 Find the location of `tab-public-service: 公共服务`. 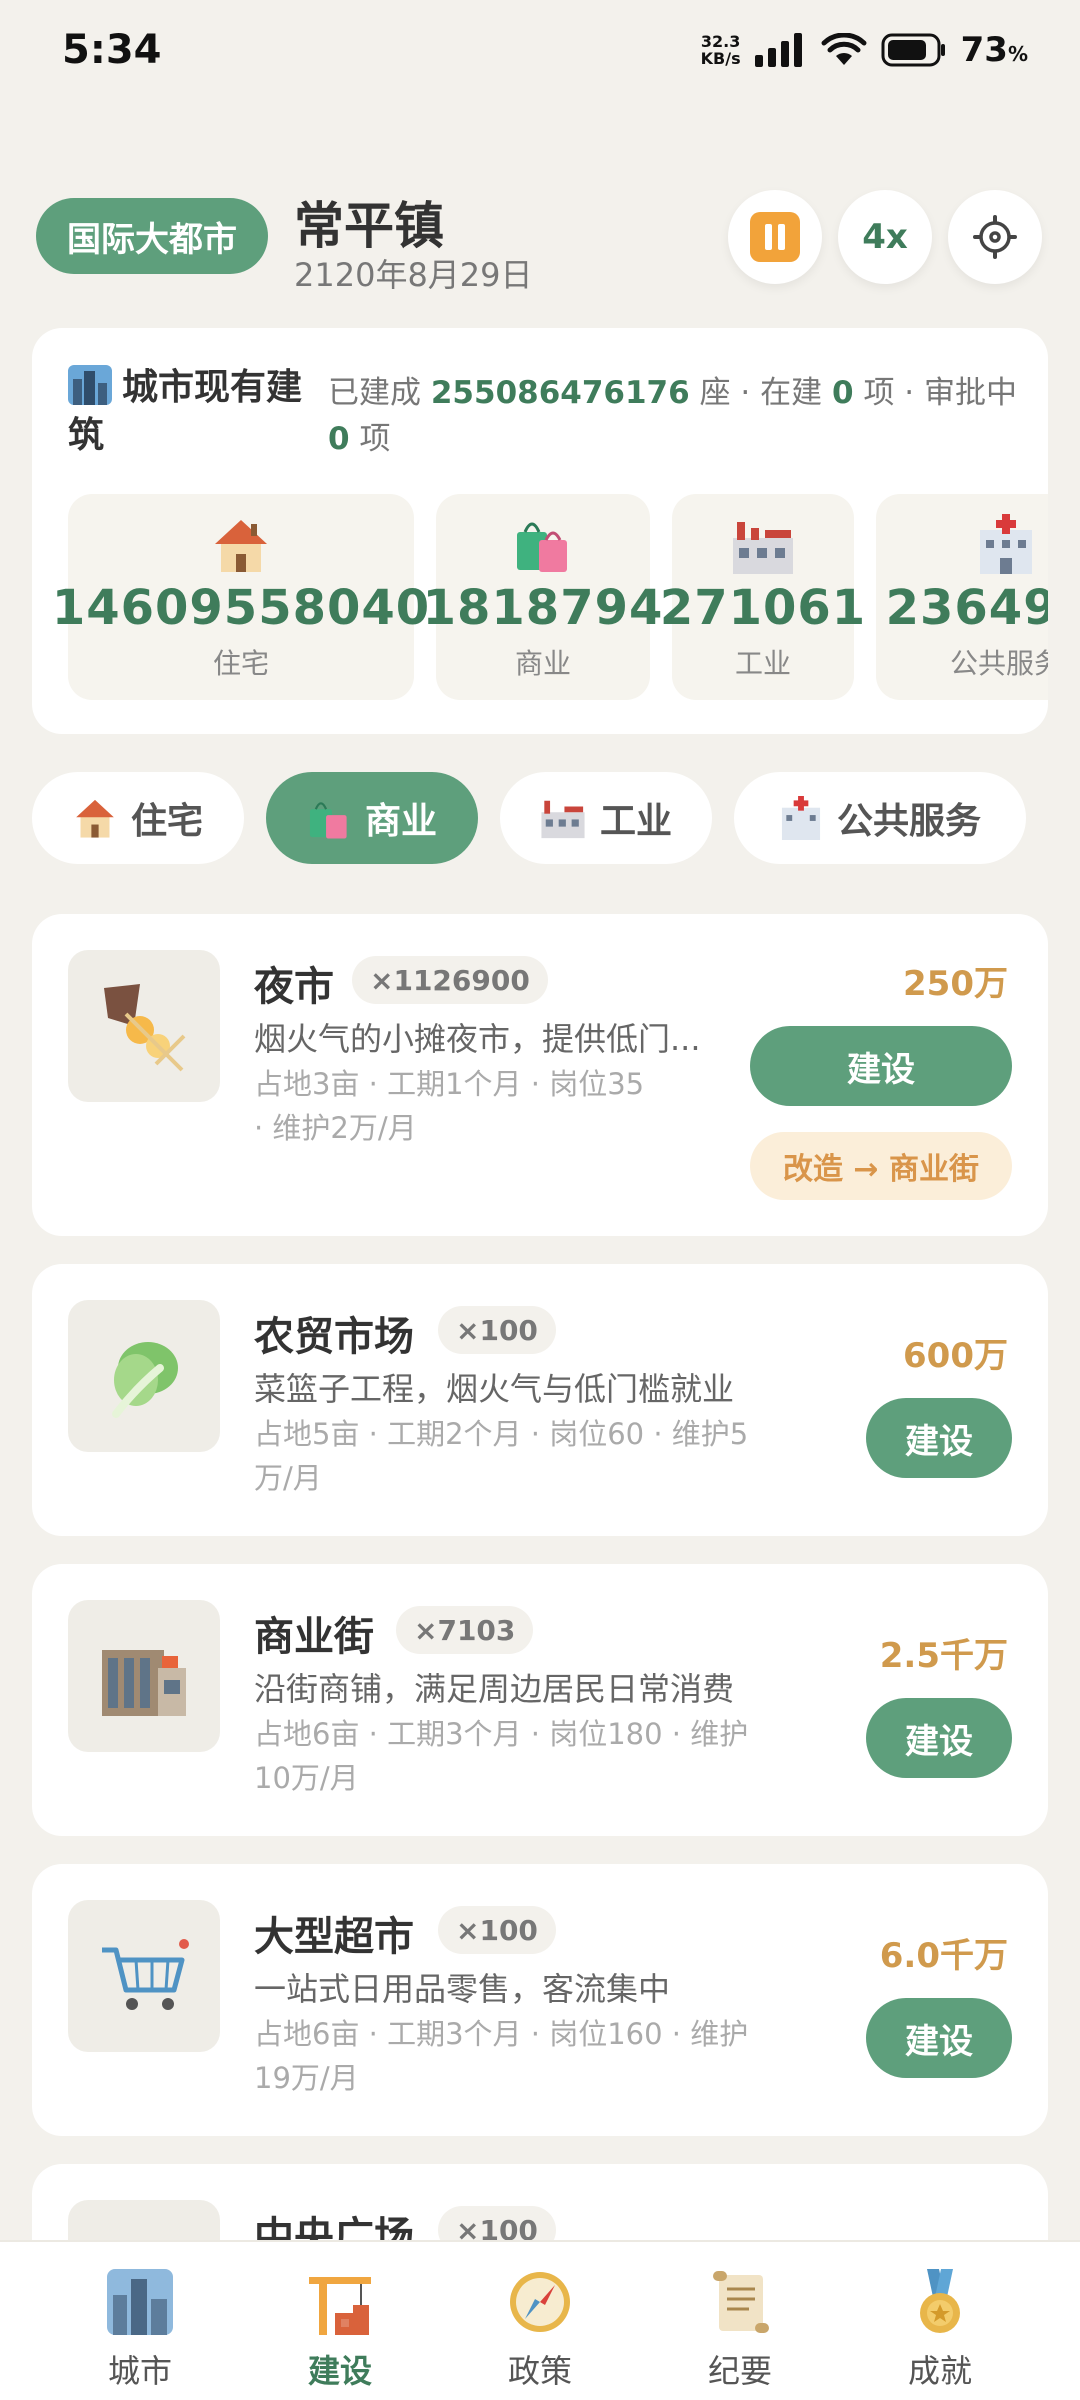

tab-public-service: 公共服务 is located at coordinates (880, 818).